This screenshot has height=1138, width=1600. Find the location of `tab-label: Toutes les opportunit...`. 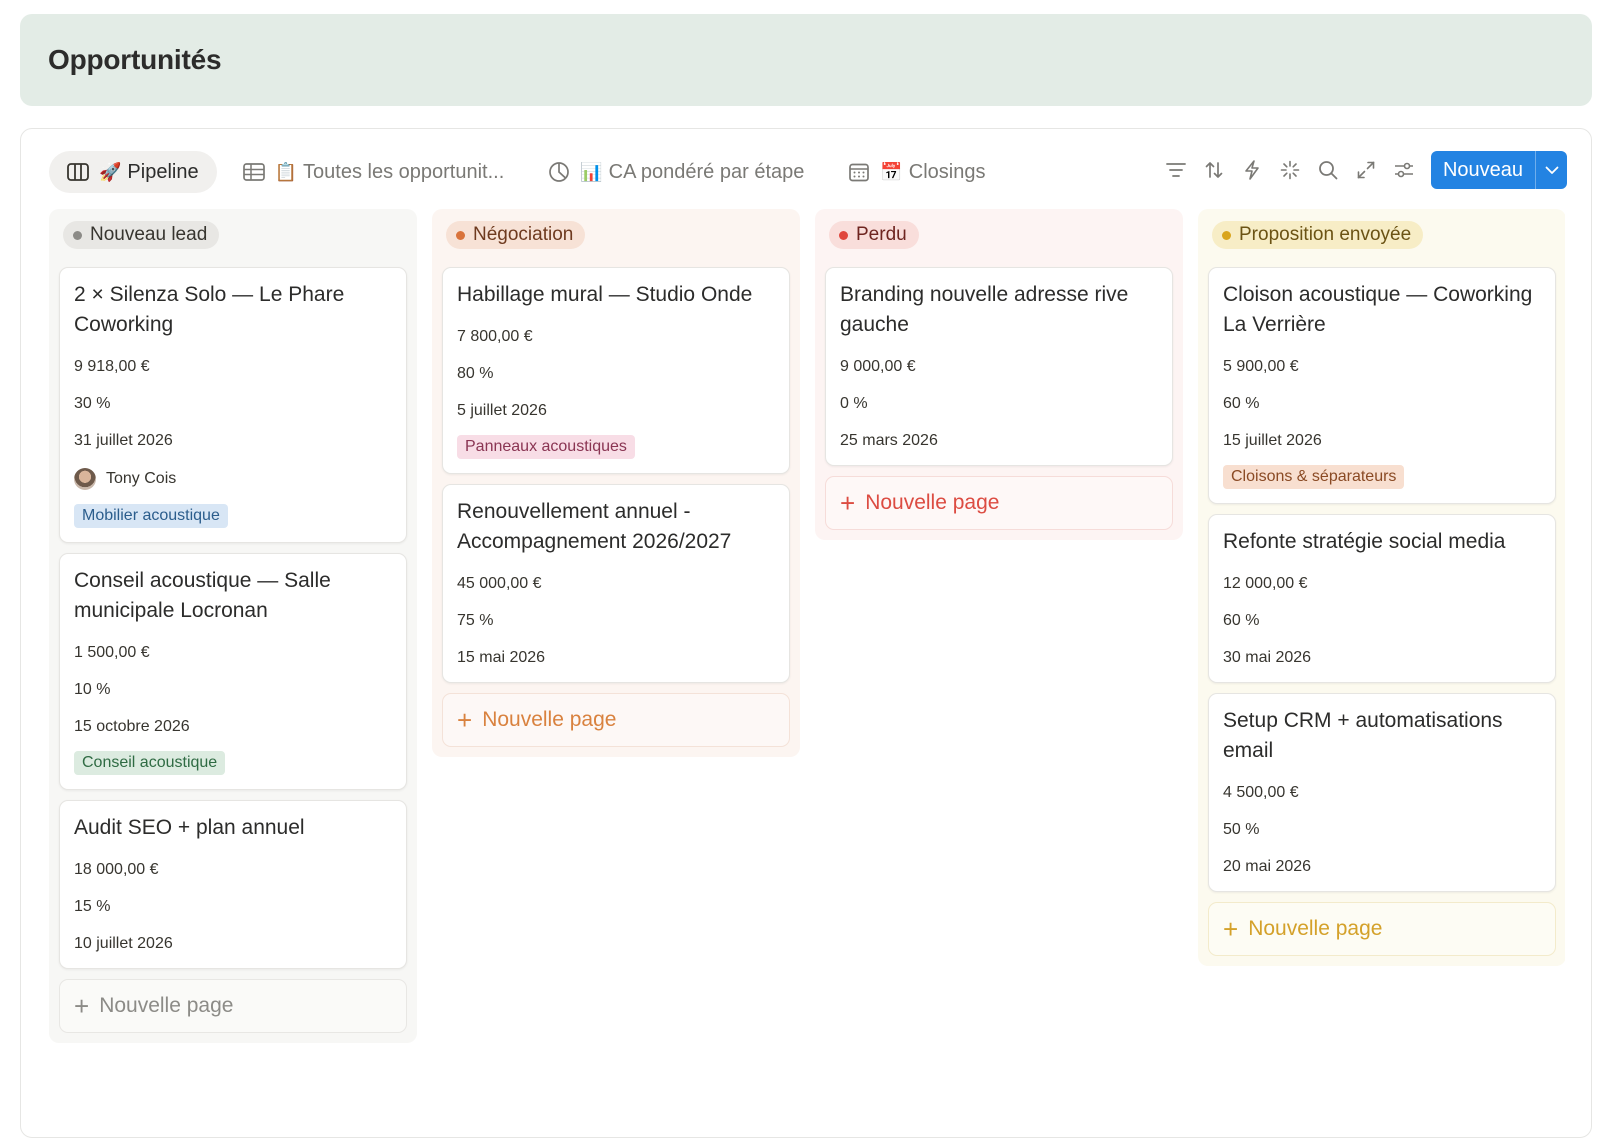

tab-label: Toutes les opportunit... is located at coordinates (404, 171).